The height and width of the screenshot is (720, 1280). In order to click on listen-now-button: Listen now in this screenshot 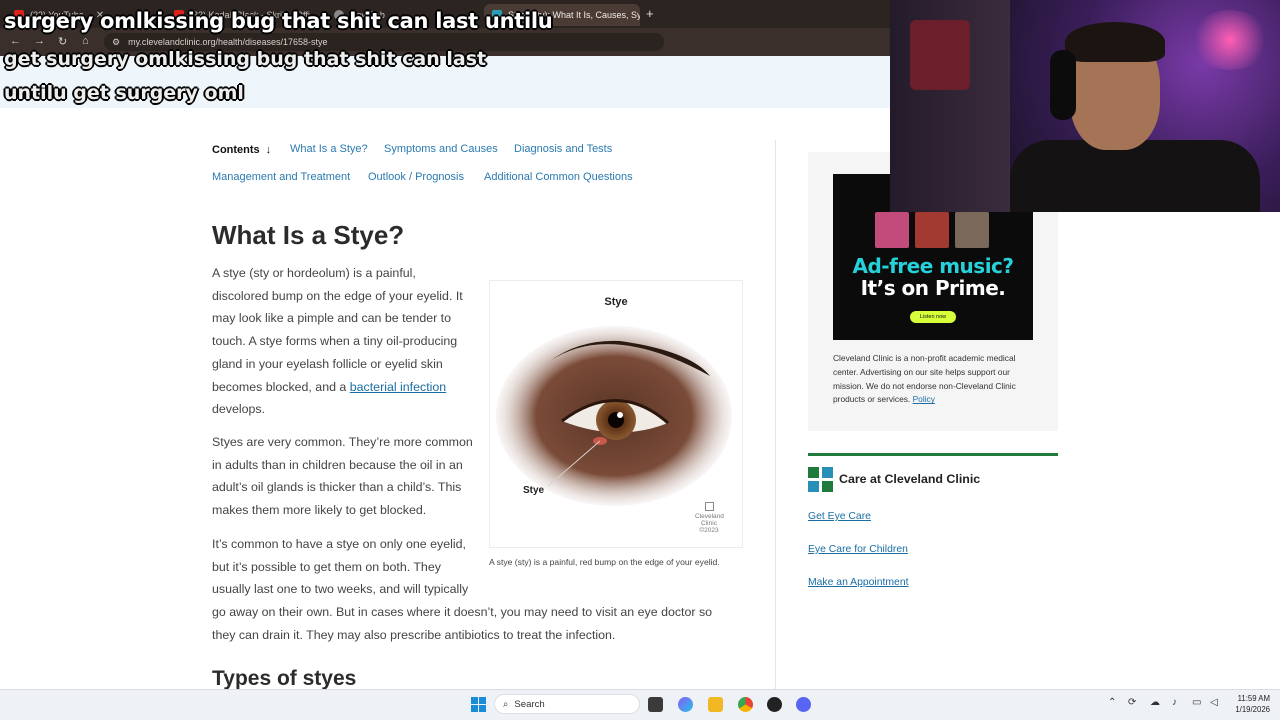, I will do `click(933, 317)`.